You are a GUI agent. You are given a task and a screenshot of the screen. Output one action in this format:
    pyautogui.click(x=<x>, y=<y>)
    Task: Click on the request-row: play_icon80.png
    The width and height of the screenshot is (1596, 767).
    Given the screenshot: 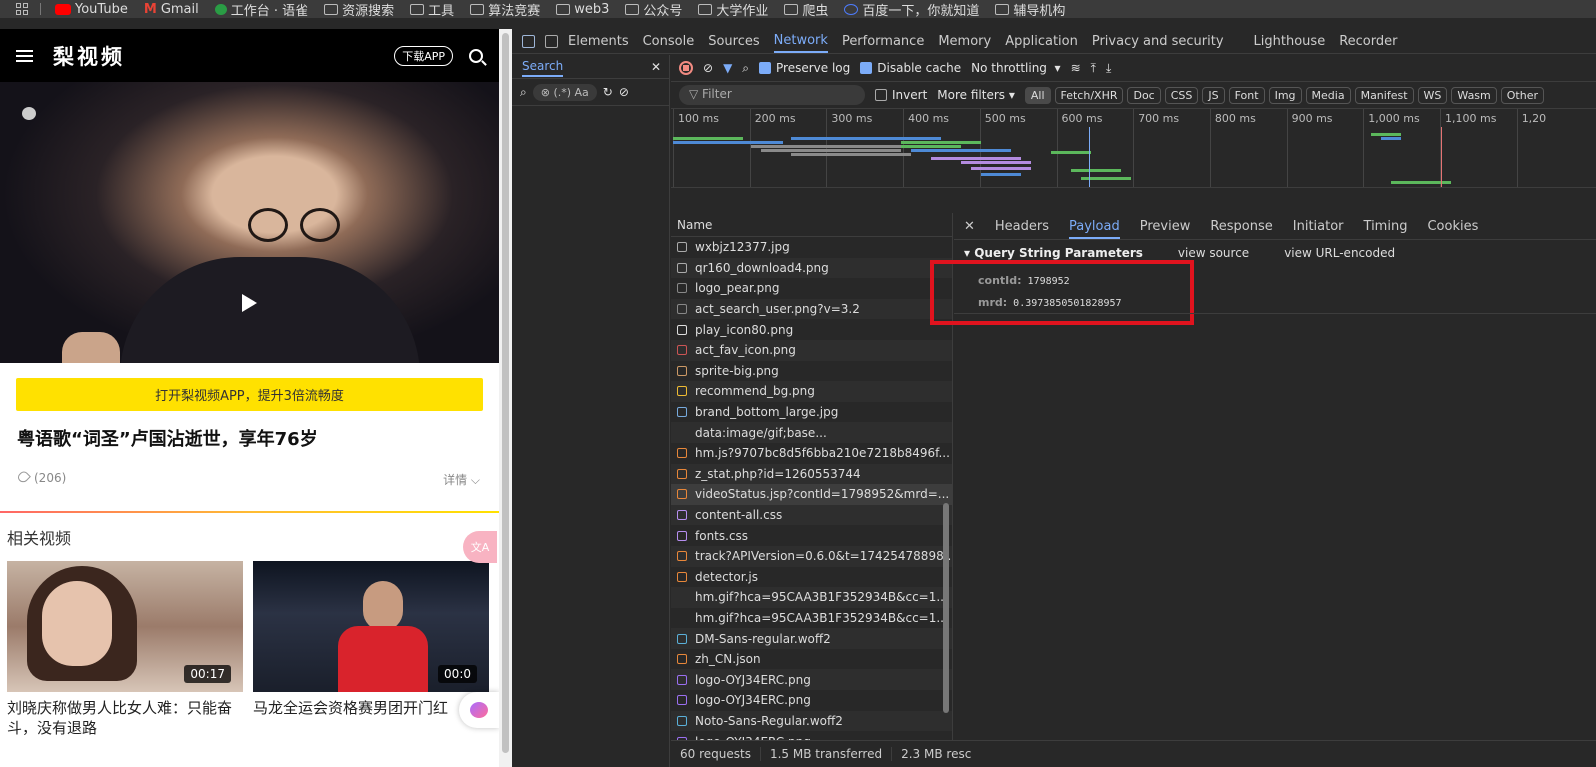 What is the action you would take?
    pyautogui.click(x=811, y=329)
    